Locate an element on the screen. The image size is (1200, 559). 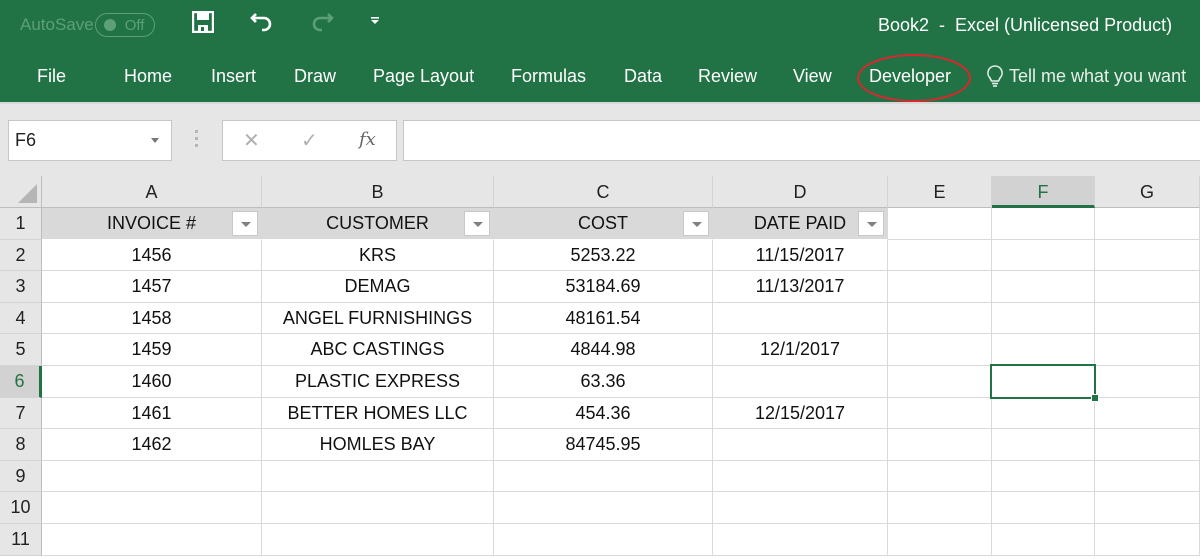
cell-g1 is located at coordinates (1147, 224).